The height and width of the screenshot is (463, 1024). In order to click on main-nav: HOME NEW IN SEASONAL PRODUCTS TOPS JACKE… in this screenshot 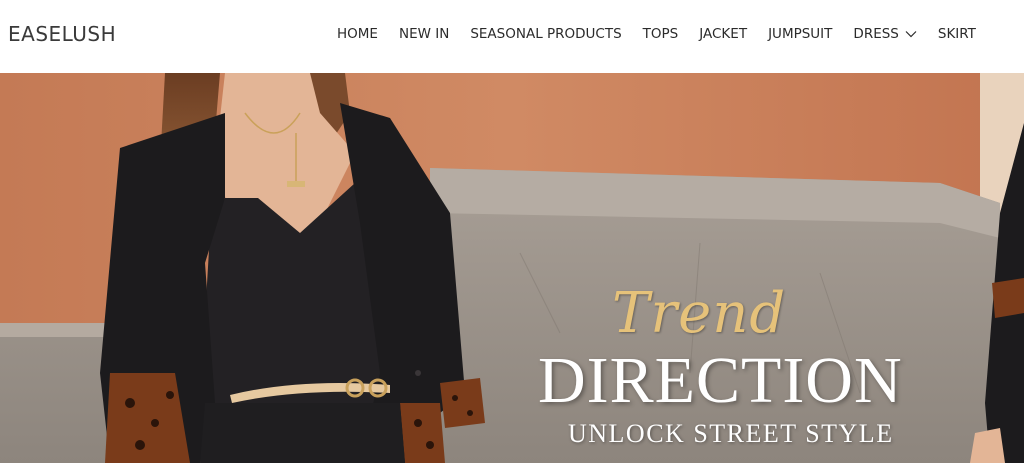, I will do `click(667, 34)`.